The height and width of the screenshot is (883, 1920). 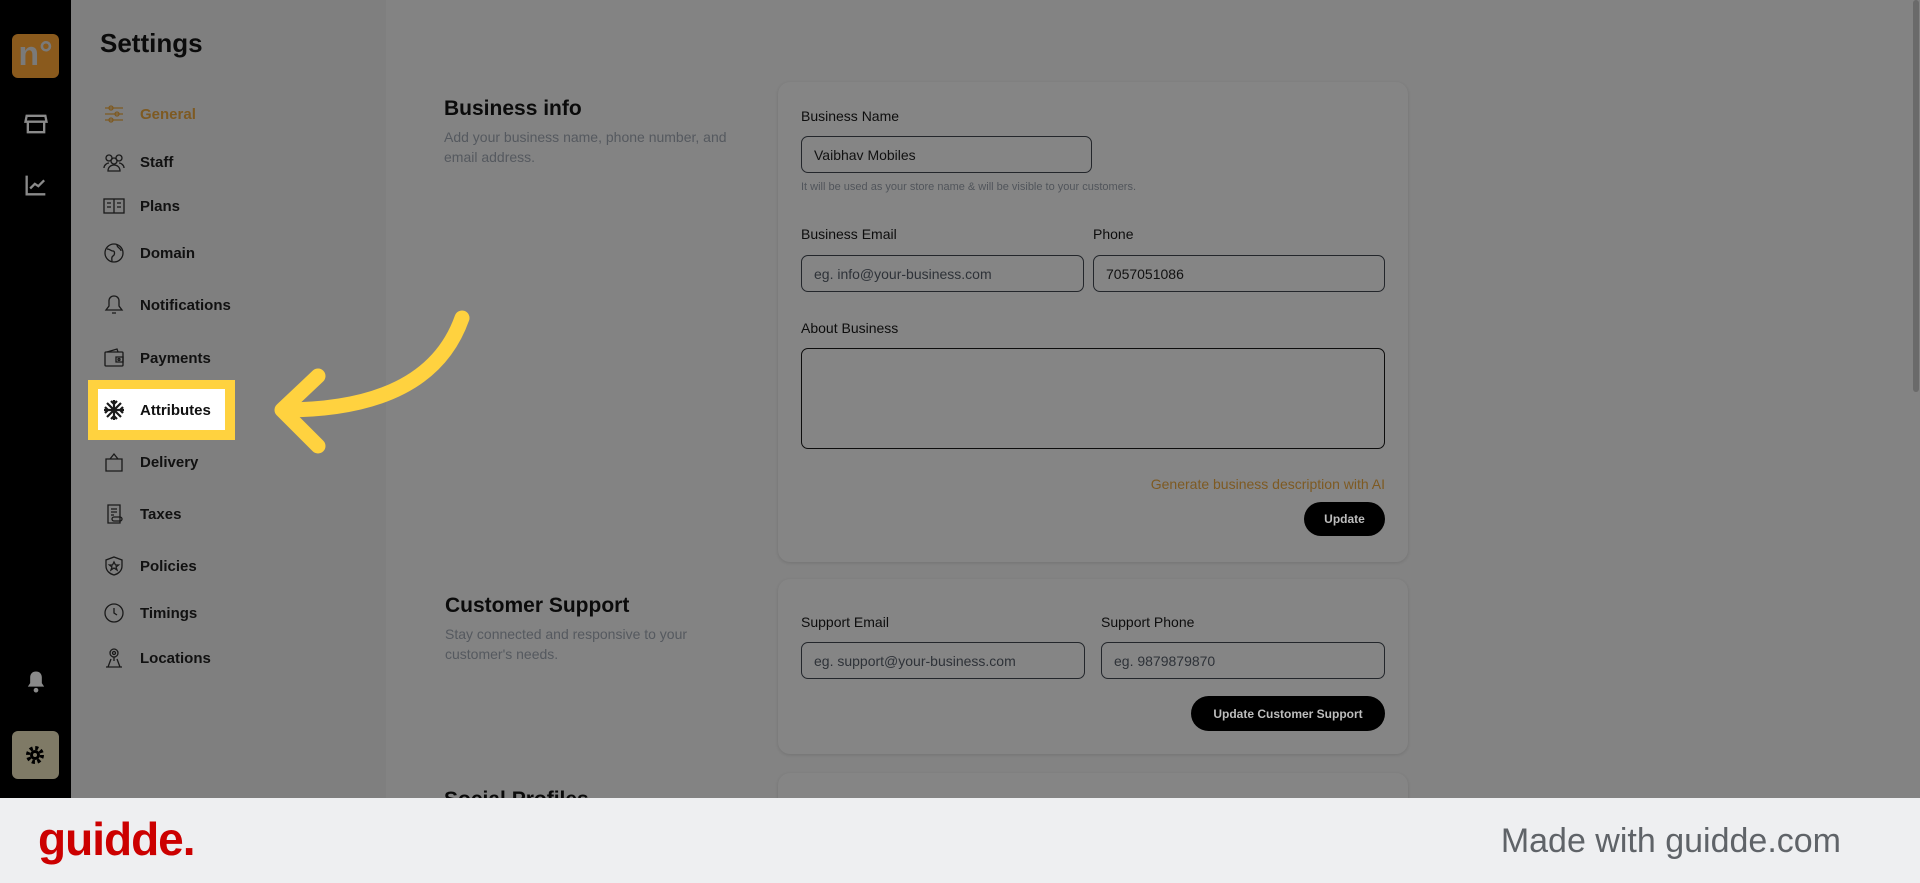 I want to click on receipt-icon, so click(x=115, y=514).